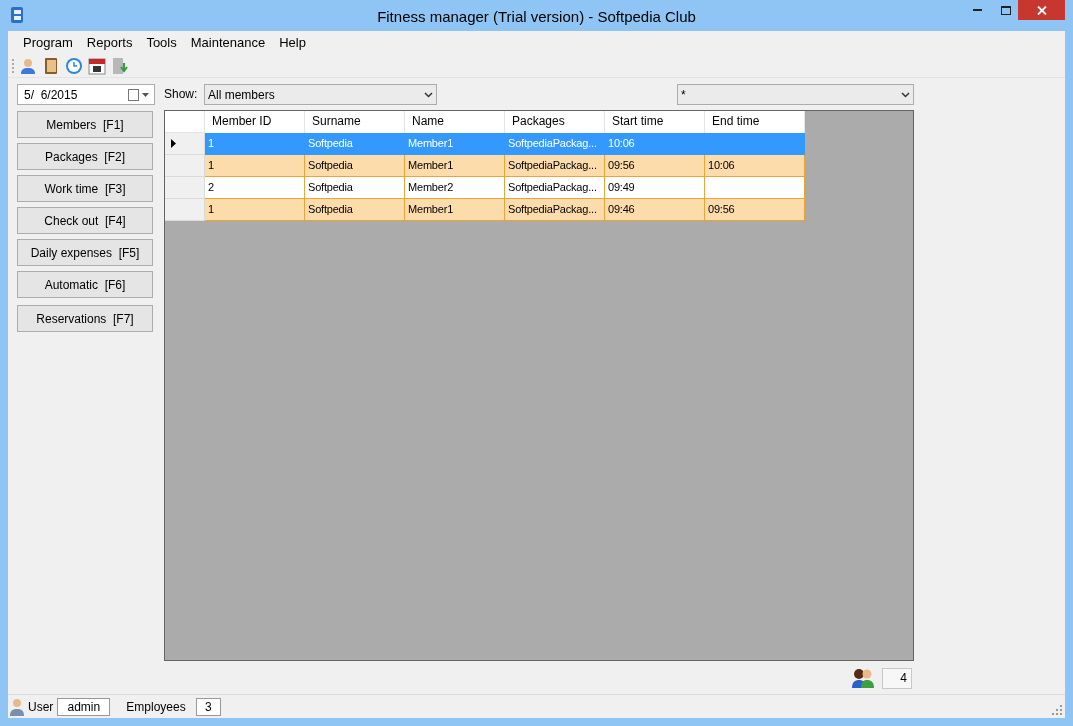 This screenshot has height=726, width=1073. What do you see at coordinates (292, 43) in the screenshot?
I see `menu-item: Help` at bounding box center [292, 43].